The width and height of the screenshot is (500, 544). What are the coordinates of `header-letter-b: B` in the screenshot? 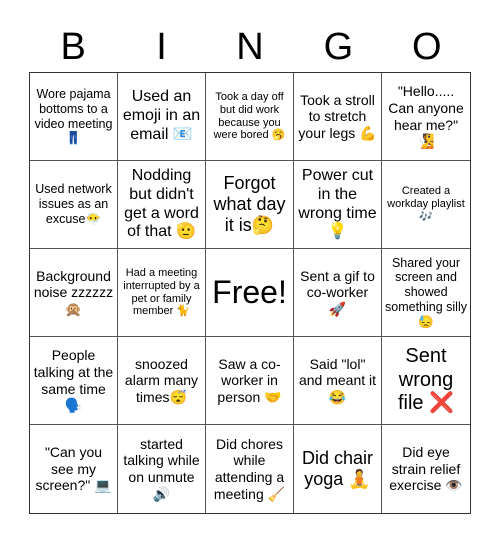 It's located at (73, 47).